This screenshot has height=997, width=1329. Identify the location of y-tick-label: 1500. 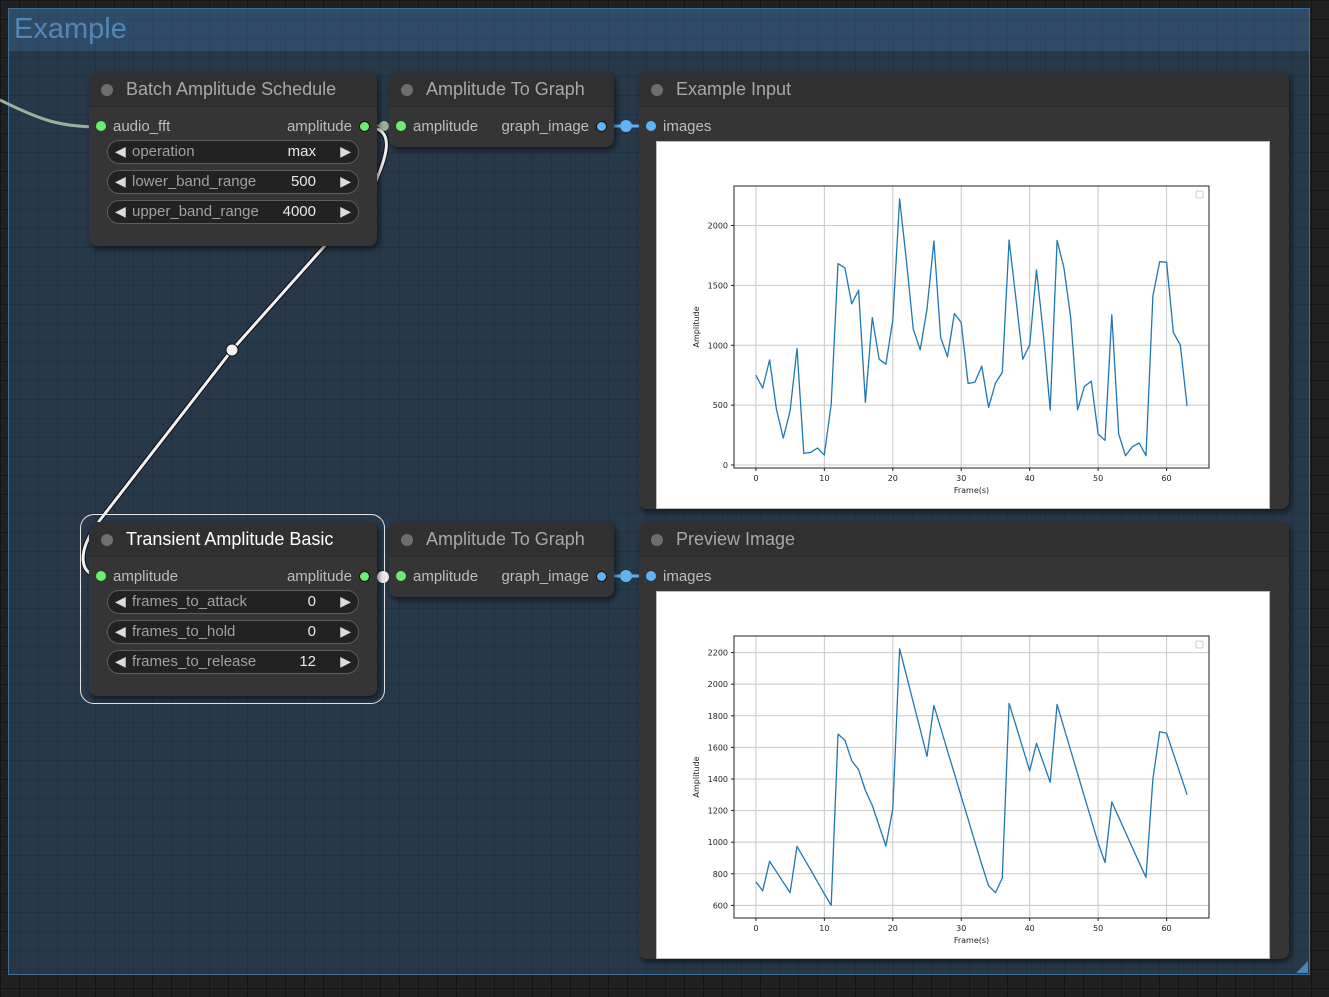
(718, 285).